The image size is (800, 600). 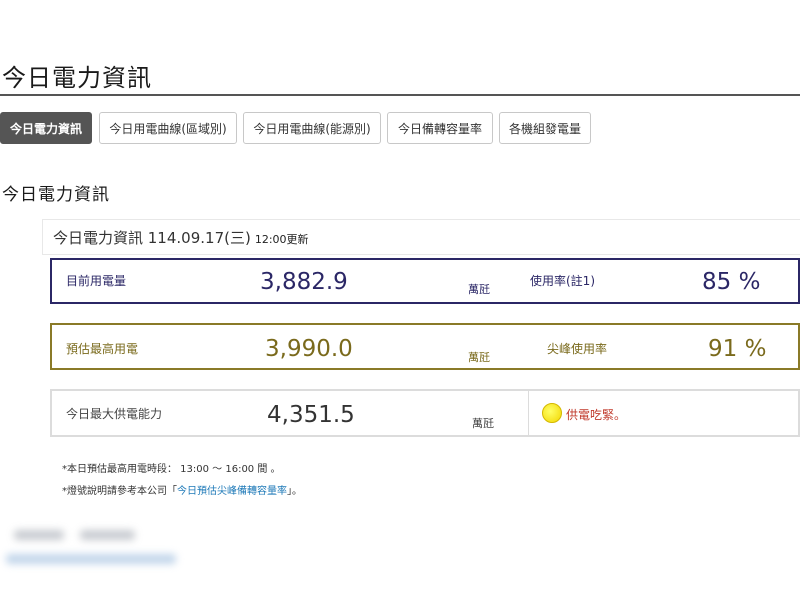 What do you see at coordinates (440, 128) in the screenshot?
I see `tab-reserve-margin: 今日備轉容量率` at bounding box center [440, 128].